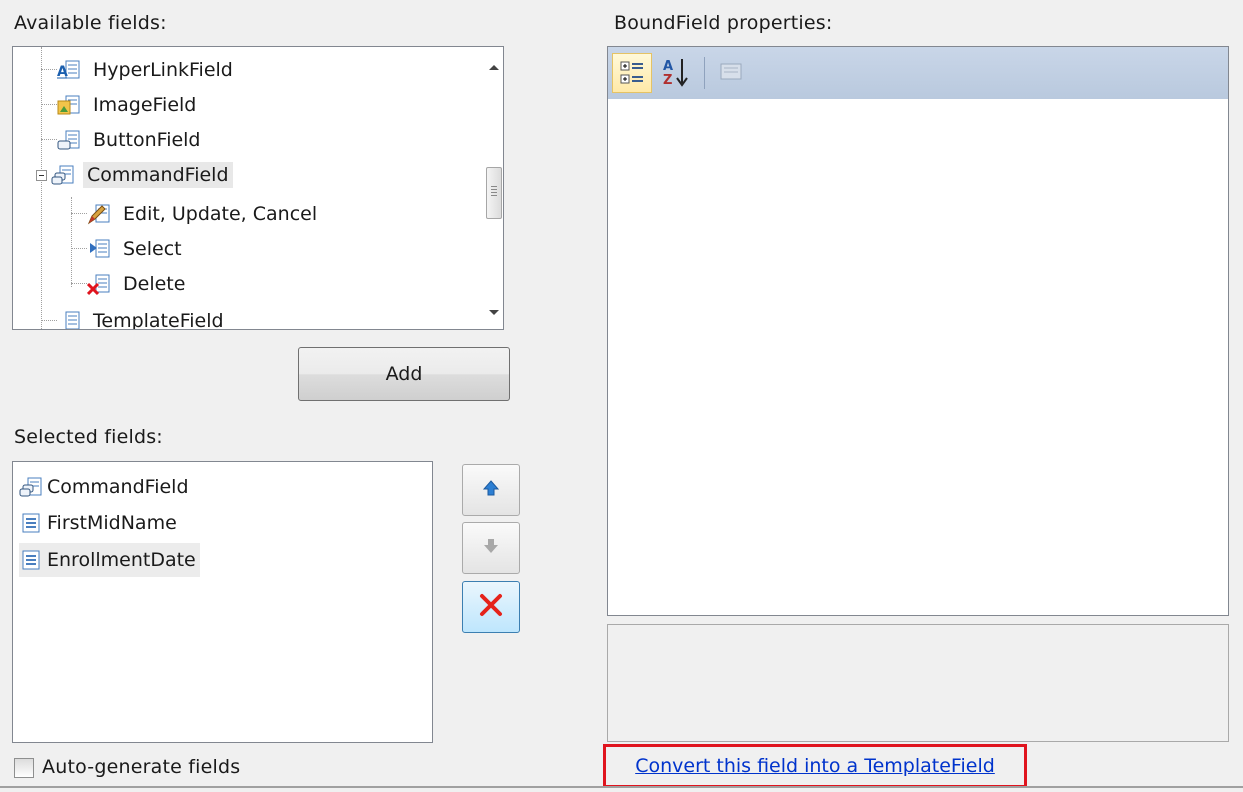 The width and height of the screenshot is (1243, 792). Describe the element at coordinates (494, 193) in the screenshot. I see `scroll-thumb` at that location.